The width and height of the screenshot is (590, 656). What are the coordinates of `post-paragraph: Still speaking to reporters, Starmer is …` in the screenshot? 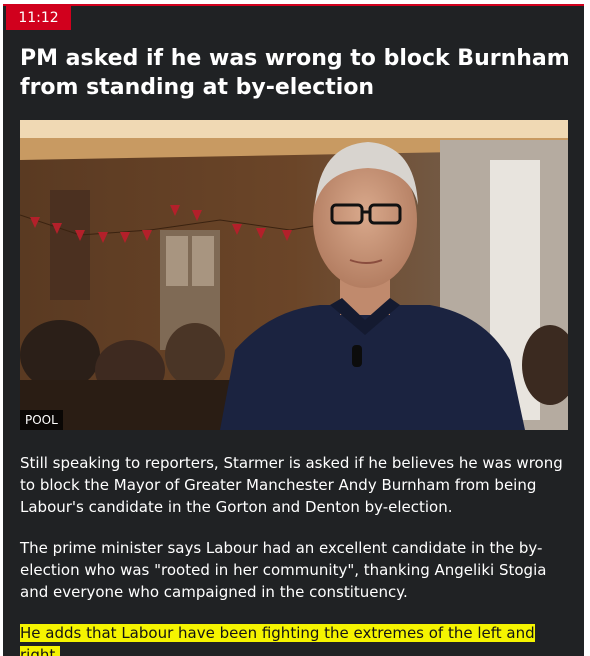 It's located at (291, 485).